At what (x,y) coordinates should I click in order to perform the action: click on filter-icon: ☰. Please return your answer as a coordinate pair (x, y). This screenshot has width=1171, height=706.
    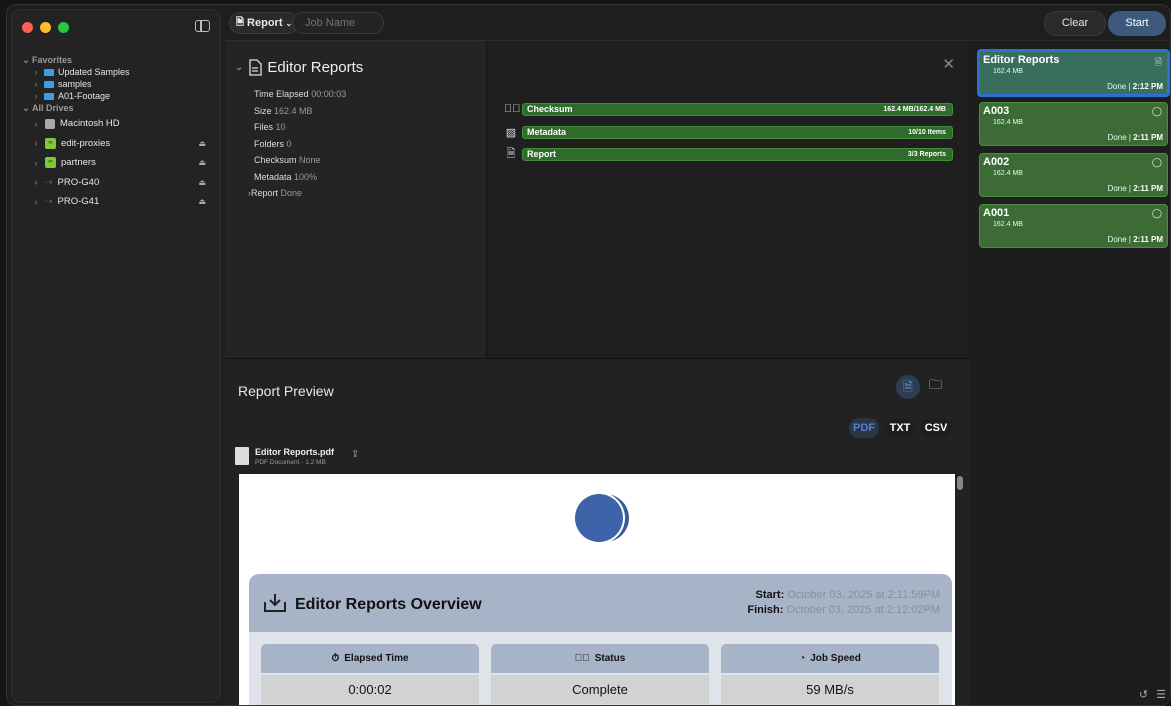
    Looking at the image, I should click on (1161, 694).